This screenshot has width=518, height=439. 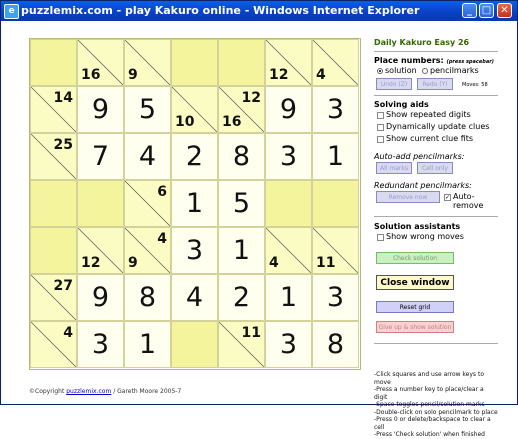 I want to click on clue-cell: 12, so click(x=100, y=250).